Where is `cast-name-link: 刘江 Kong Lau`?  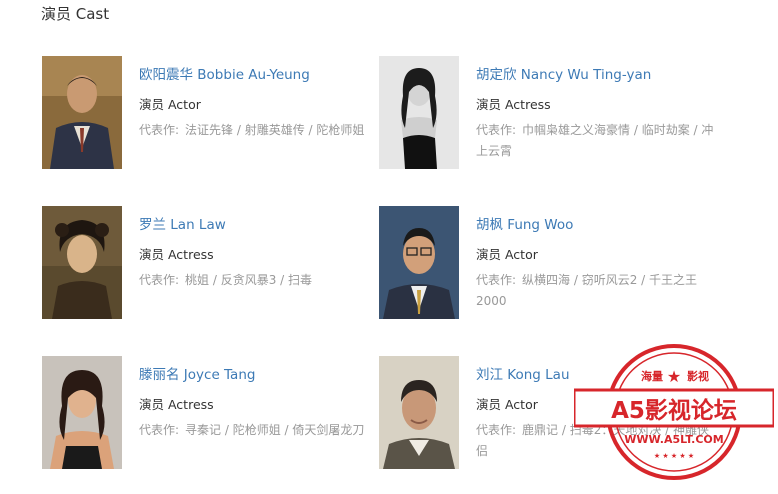 cast-name-link: 刘江 Kong Lau is located at coordinates (523, 373).